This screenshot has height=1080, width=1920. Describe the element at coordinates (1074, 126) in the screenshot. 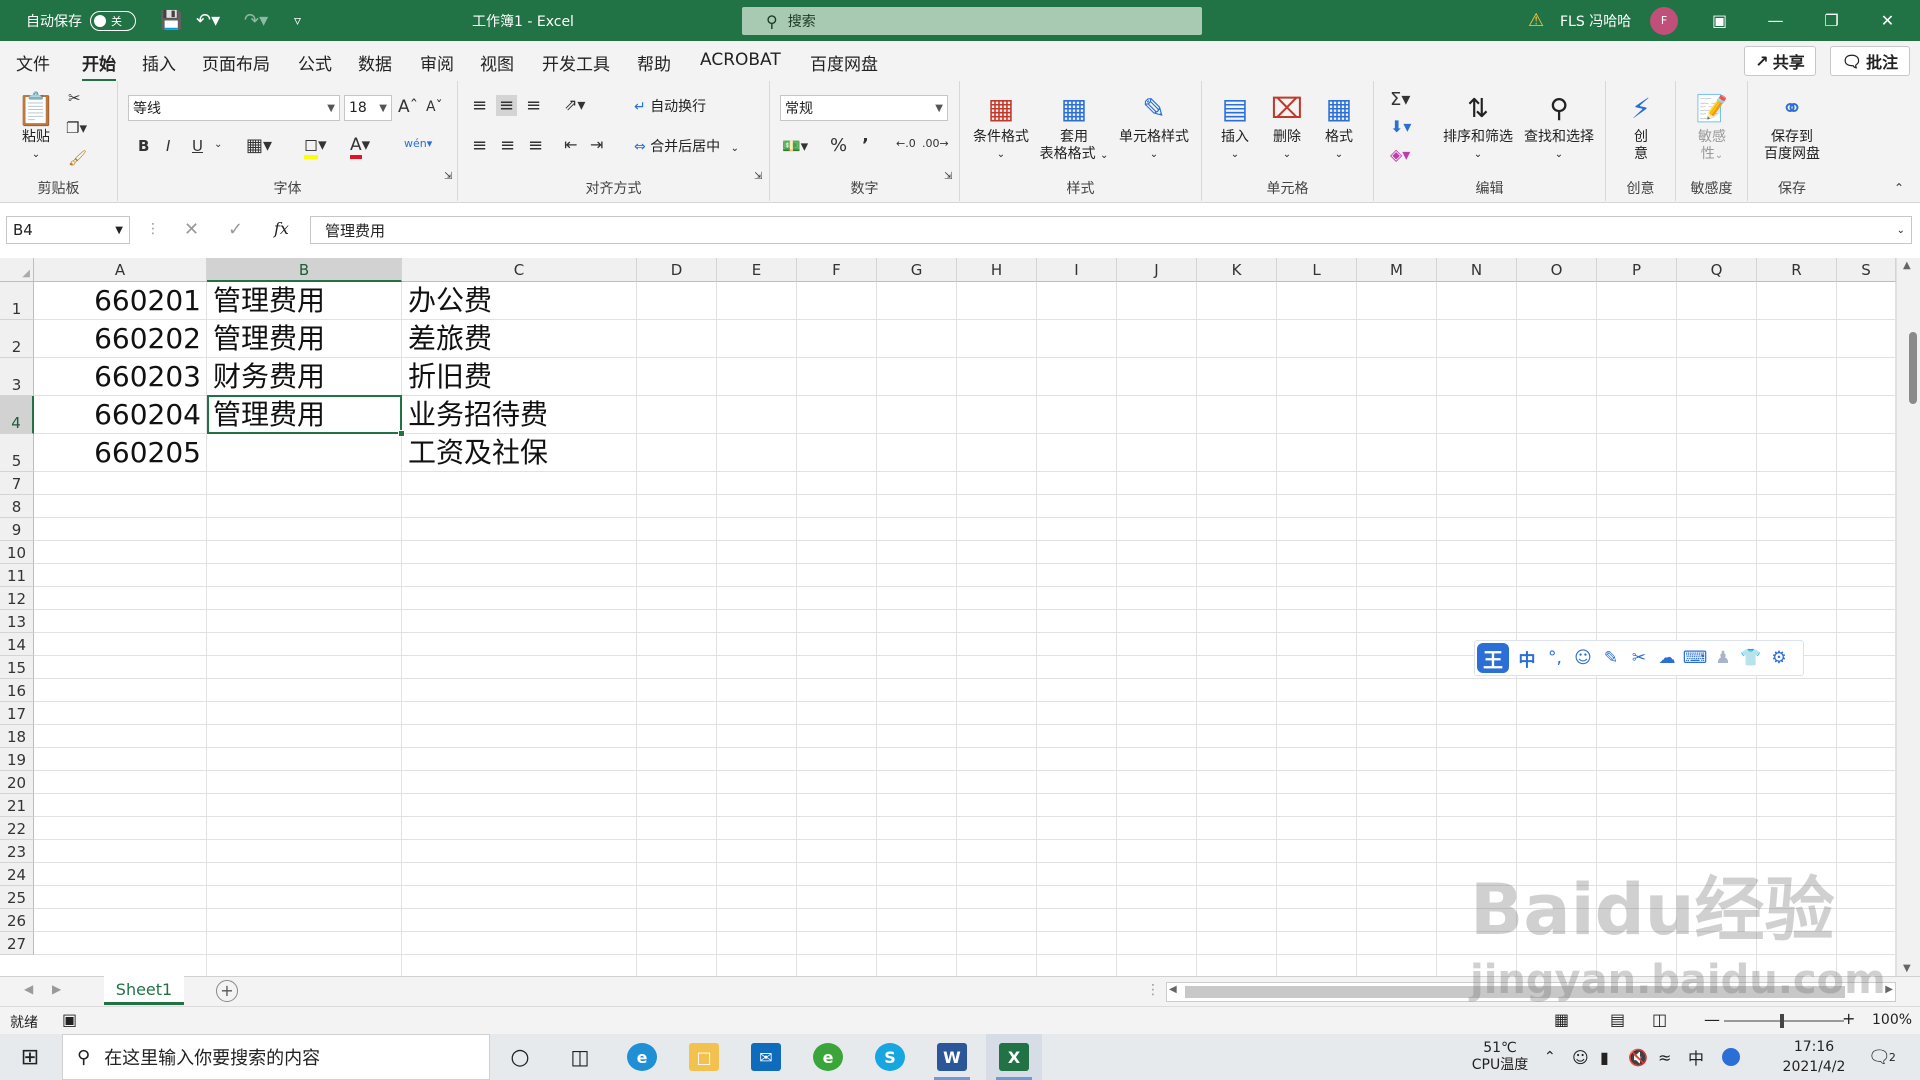

I see `format-as-table-button: ▦ 套用 表格格式 ⌄` at that location.